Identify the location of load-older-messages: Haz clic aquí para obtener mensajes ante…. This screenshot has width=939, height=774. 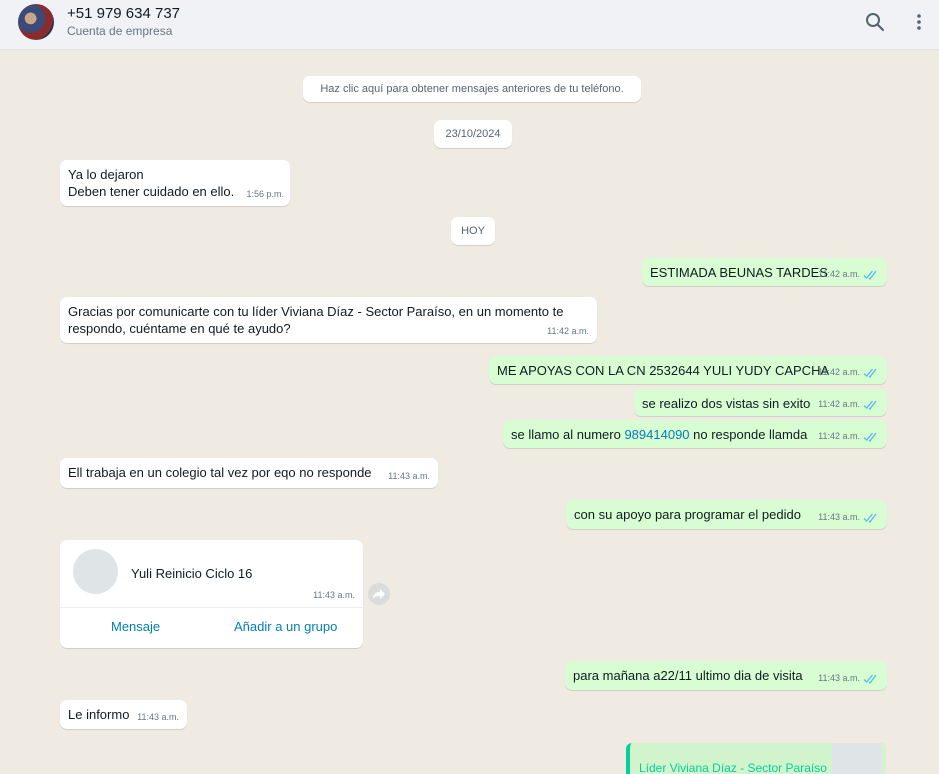
(472, 89).